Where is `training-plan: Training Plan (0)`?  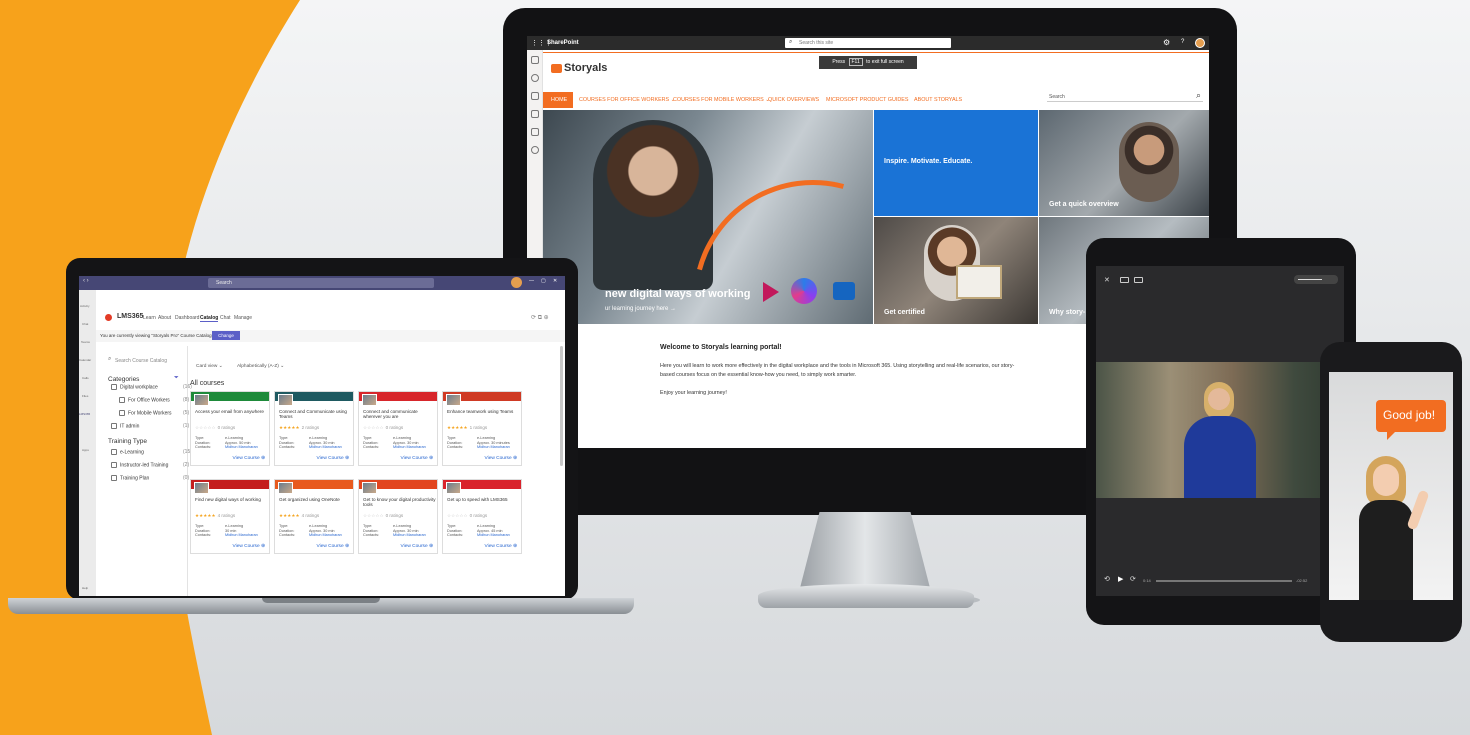
training-plan: Training Plan (0) is located at coordinates (150, 478).